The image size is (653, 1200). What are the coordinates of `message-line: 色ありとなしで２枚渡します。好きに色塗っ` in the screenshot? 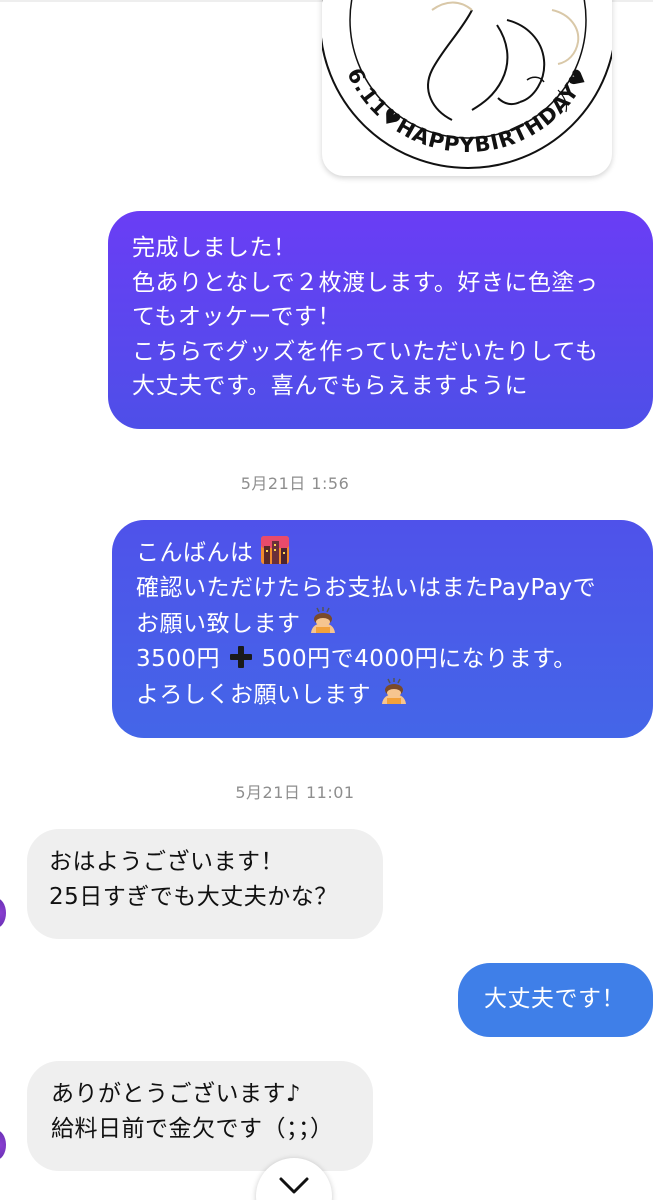 It's located at (365, 282).